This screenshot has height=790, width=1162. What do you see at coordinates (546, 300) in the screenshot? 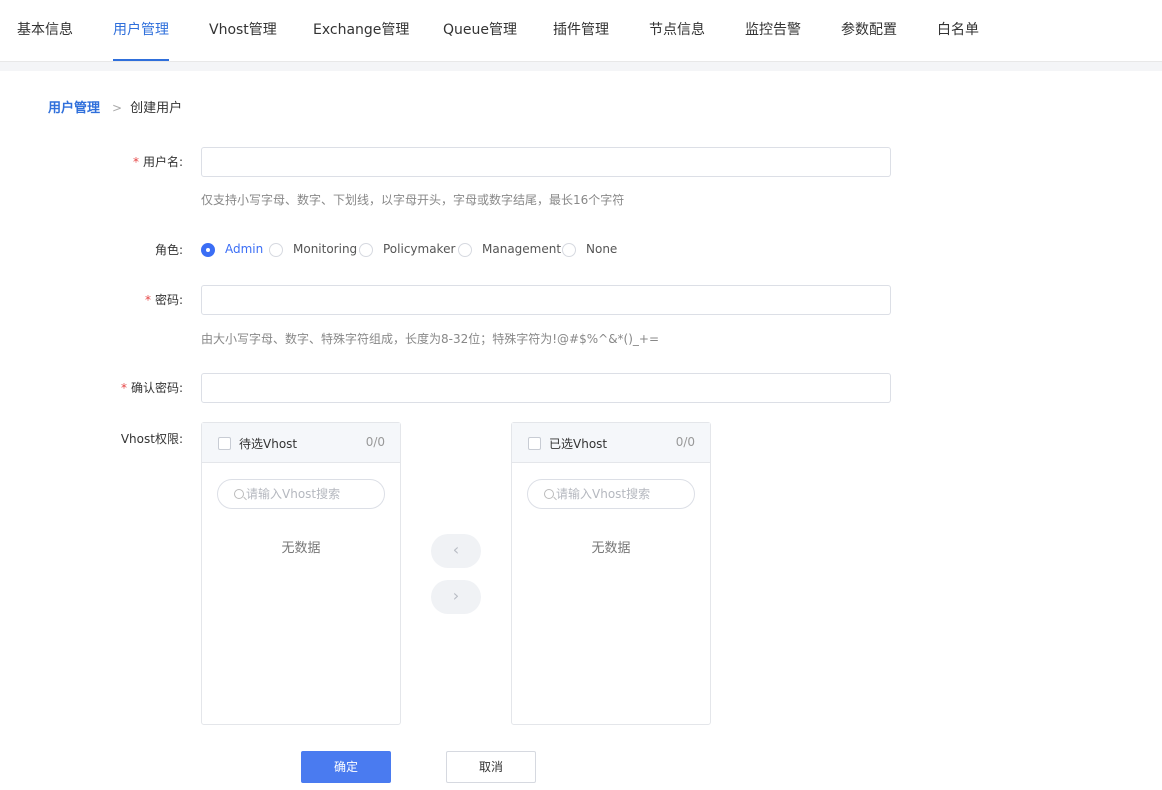
I see `password-input` at bounding box center [546, 300].